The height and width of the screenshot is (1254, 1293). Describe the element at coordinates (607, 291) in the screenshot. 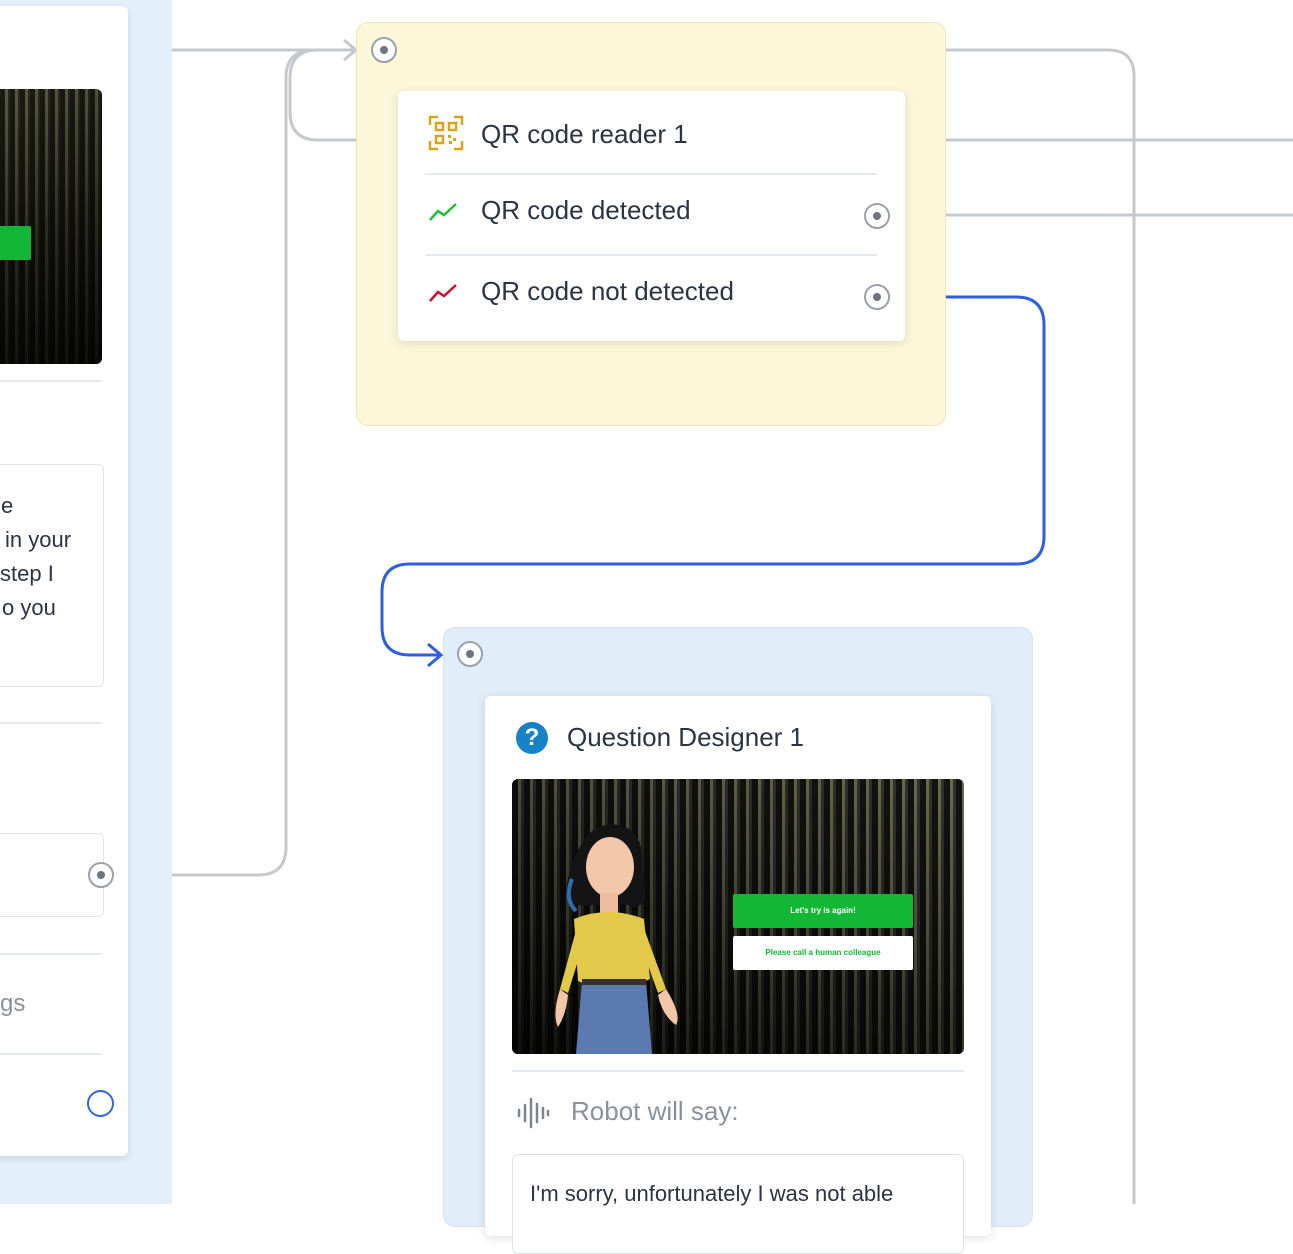

I see `qr-output-not-detected-label: QR code not detected` at that location.